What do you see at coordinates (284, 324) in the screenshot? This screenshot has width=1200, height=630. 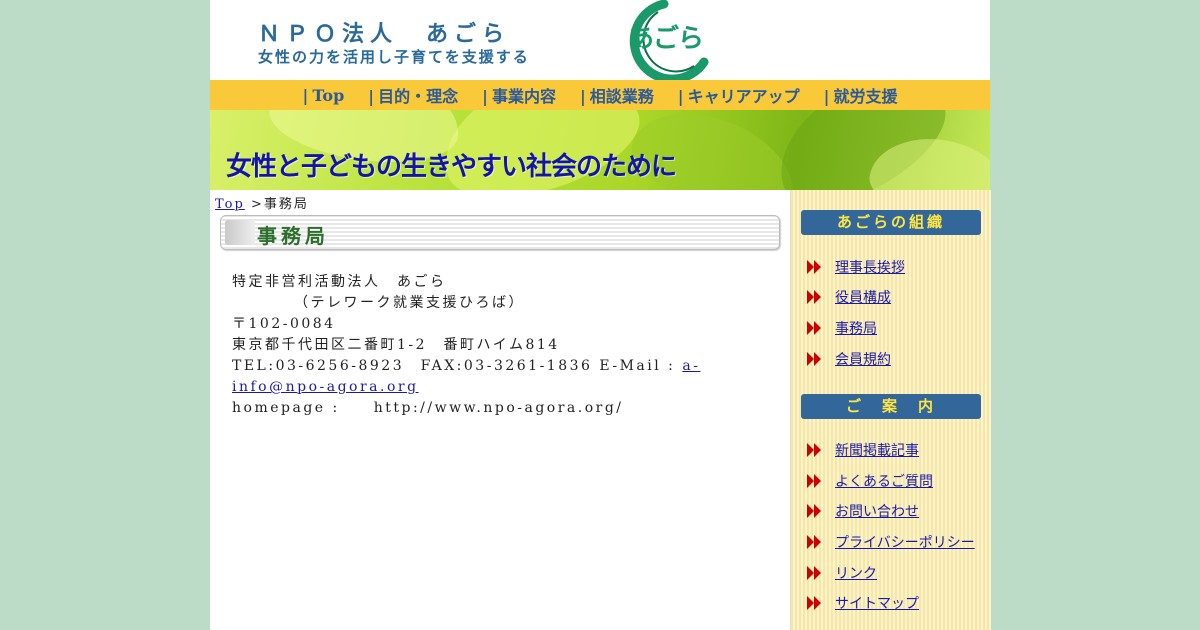 I see `postal-code: 〒102-0084` at bounding box center [284, 324].